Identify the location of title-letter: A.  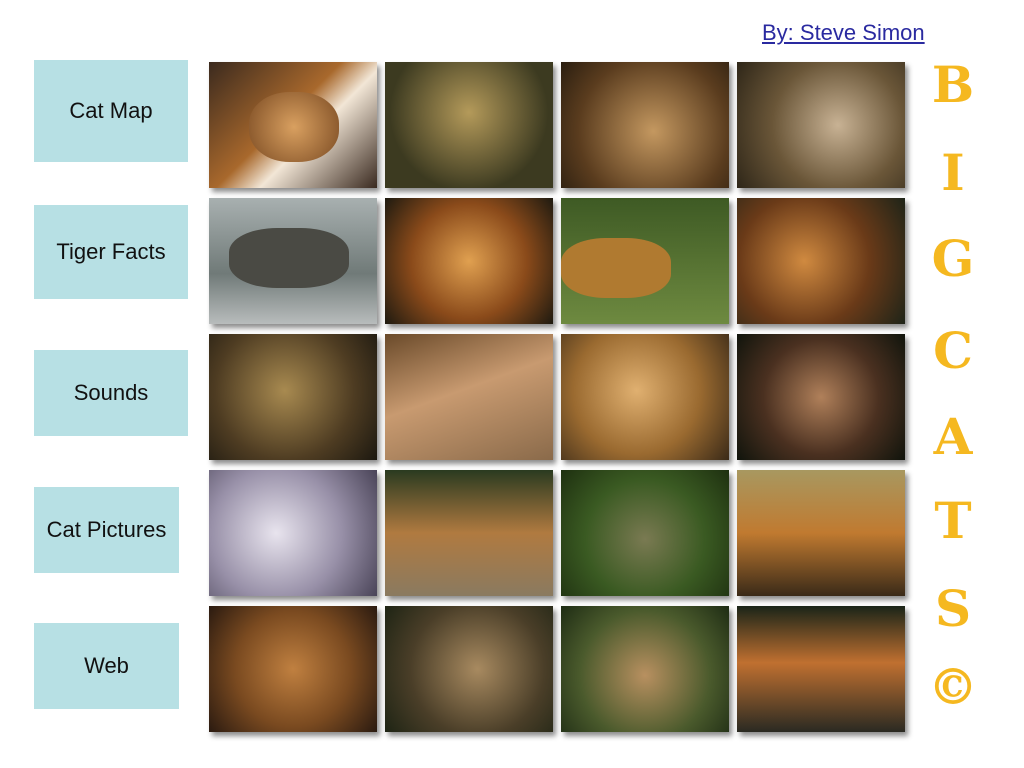
(953, 436).